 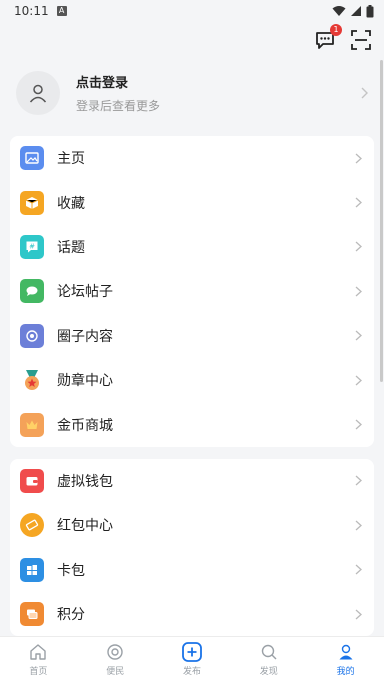 What do you see at coordinates (345, 672) in the screenshot?
I see `tab-label: 我的` at bounding box center [345, 672].